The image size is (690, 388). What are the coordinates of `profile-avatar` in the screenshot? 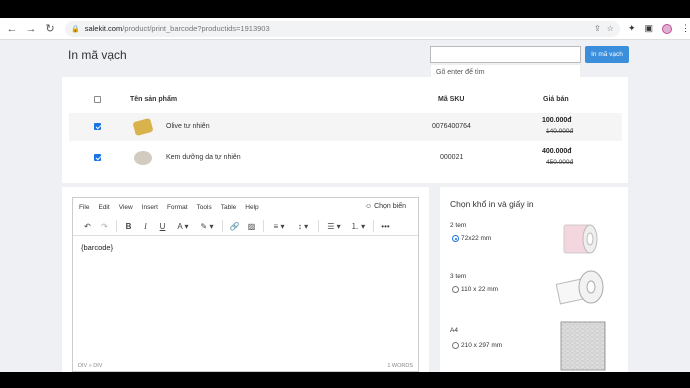 It's located at (667, 28).